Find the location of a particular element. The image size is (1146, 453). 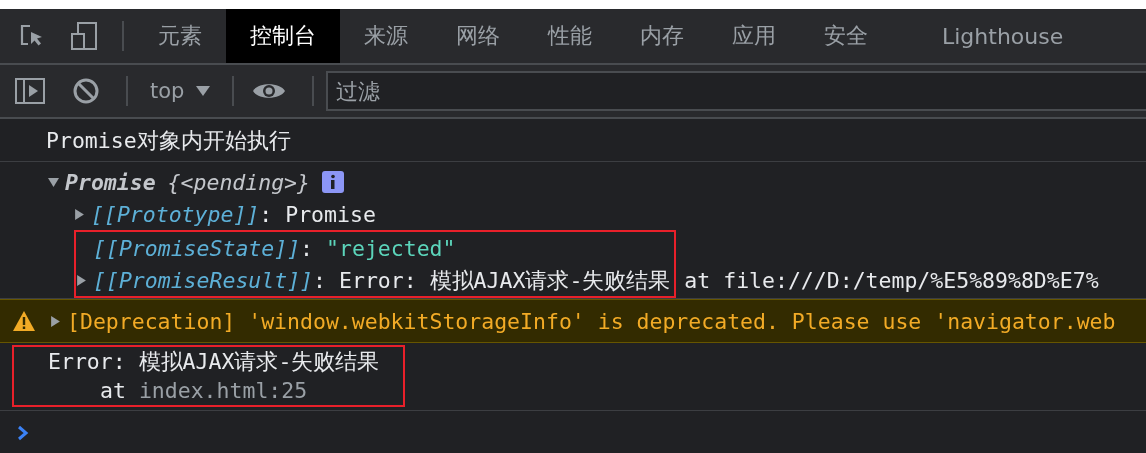

panel-tab: 控制台 is located at coordinates (283, 36).